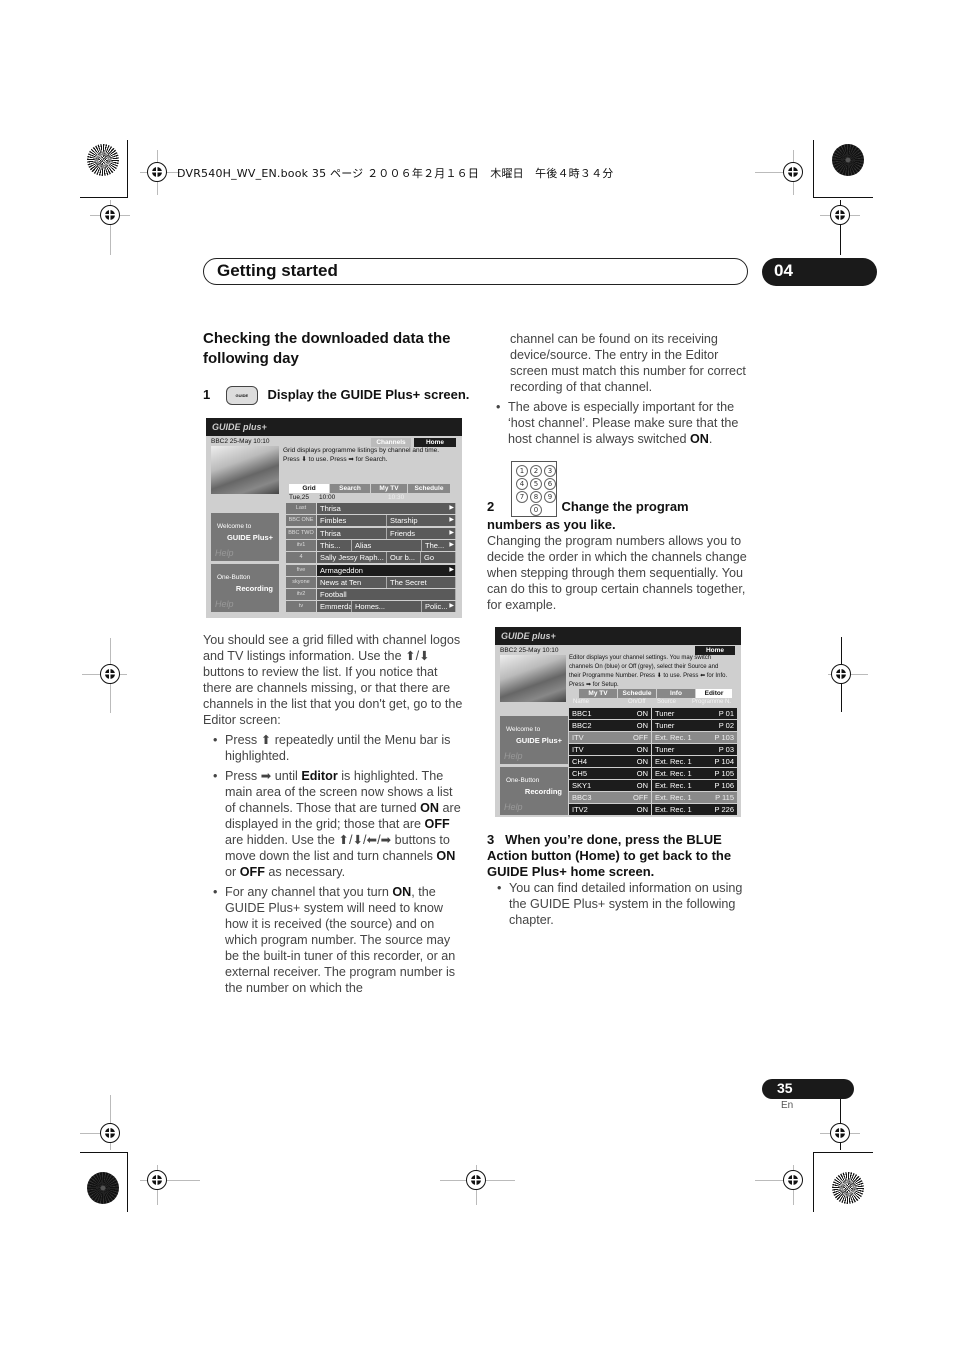 Image resolution: width=954 pixels, height=1351 pixels. I want to click on channel-logo: itv1, so click(301, 545).